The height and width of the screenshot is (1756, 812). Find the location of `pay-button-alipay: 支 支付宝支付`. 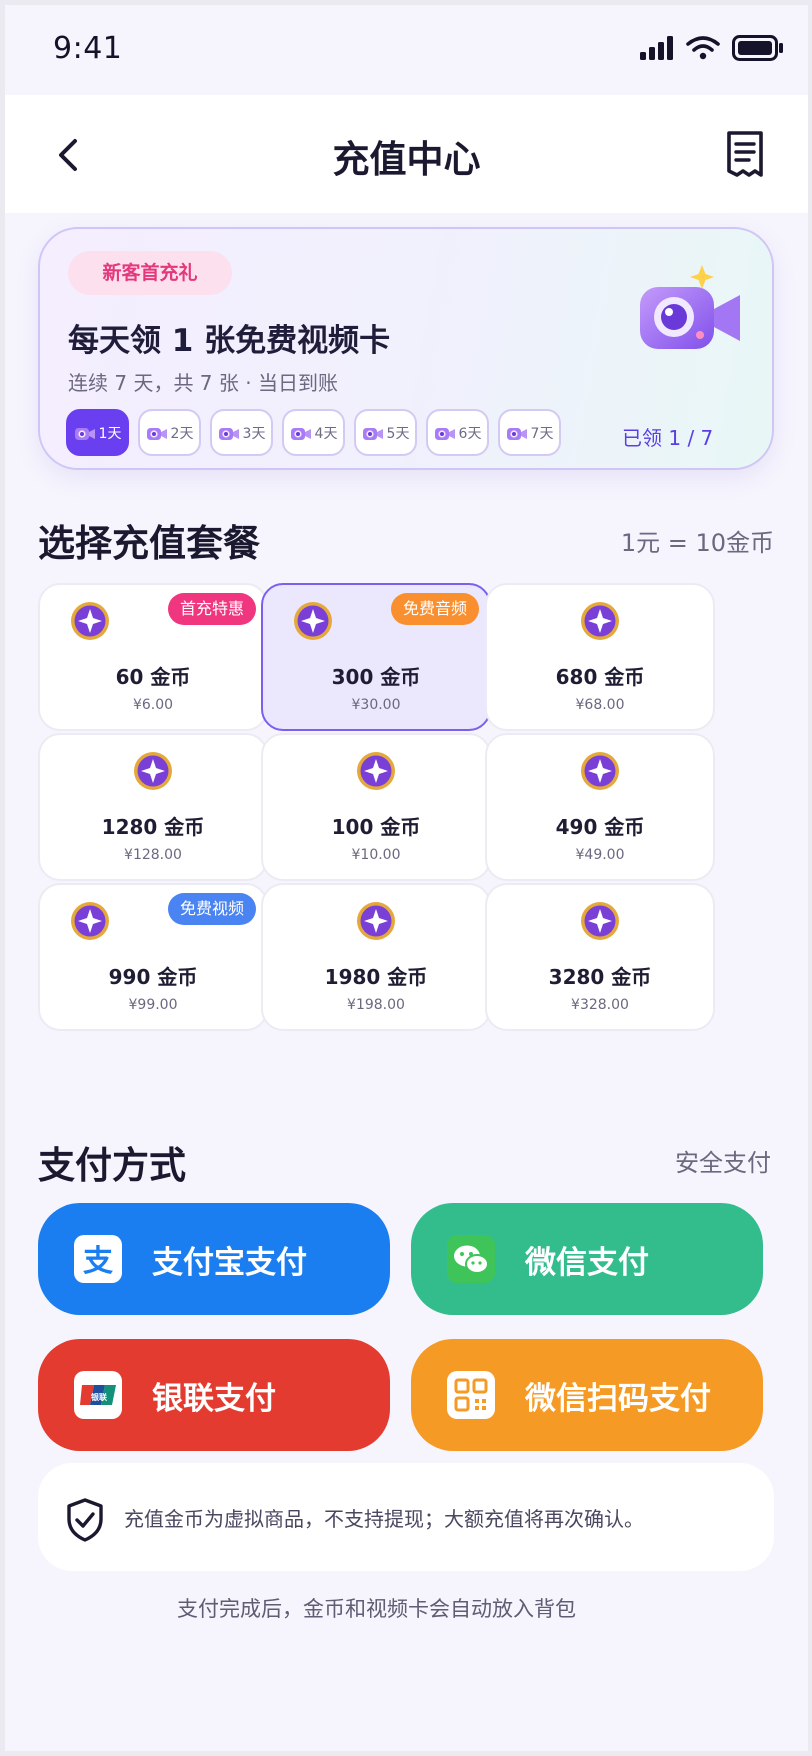

pay-button-alipay: 支 支付宝支付 is located at coordinates (214, 1259).